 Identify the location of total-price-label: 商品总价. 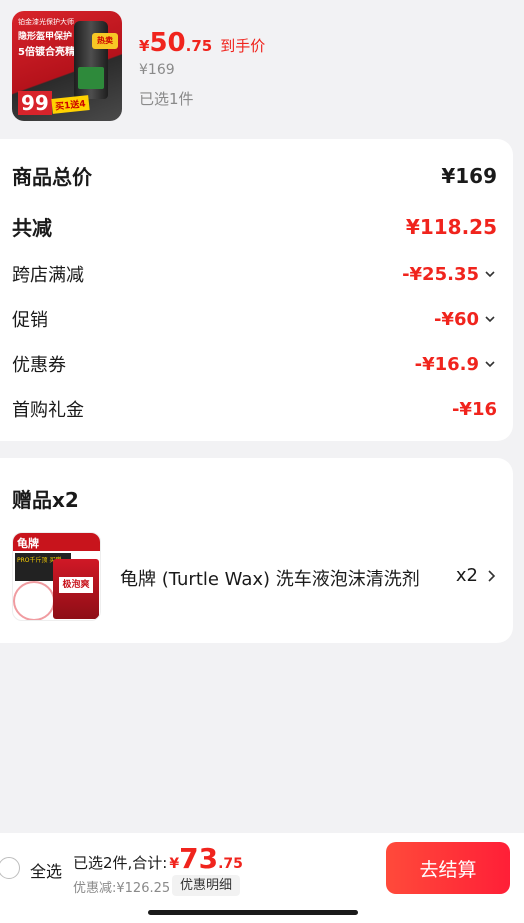
(52, 177).